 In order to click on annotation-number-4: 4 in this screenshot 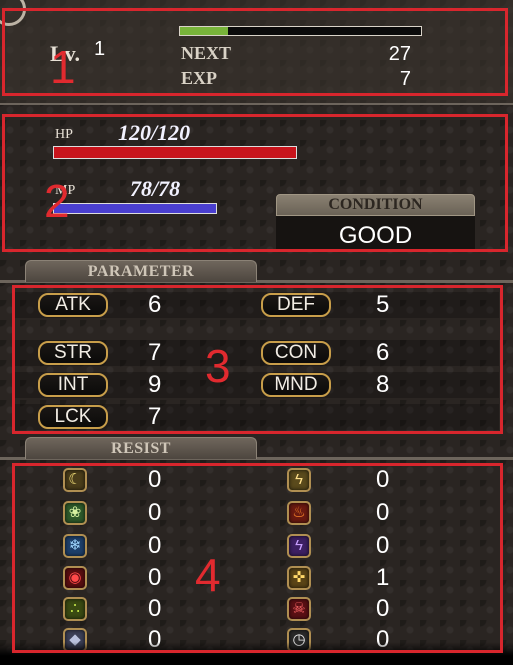, I will do `click(208, 575)`.